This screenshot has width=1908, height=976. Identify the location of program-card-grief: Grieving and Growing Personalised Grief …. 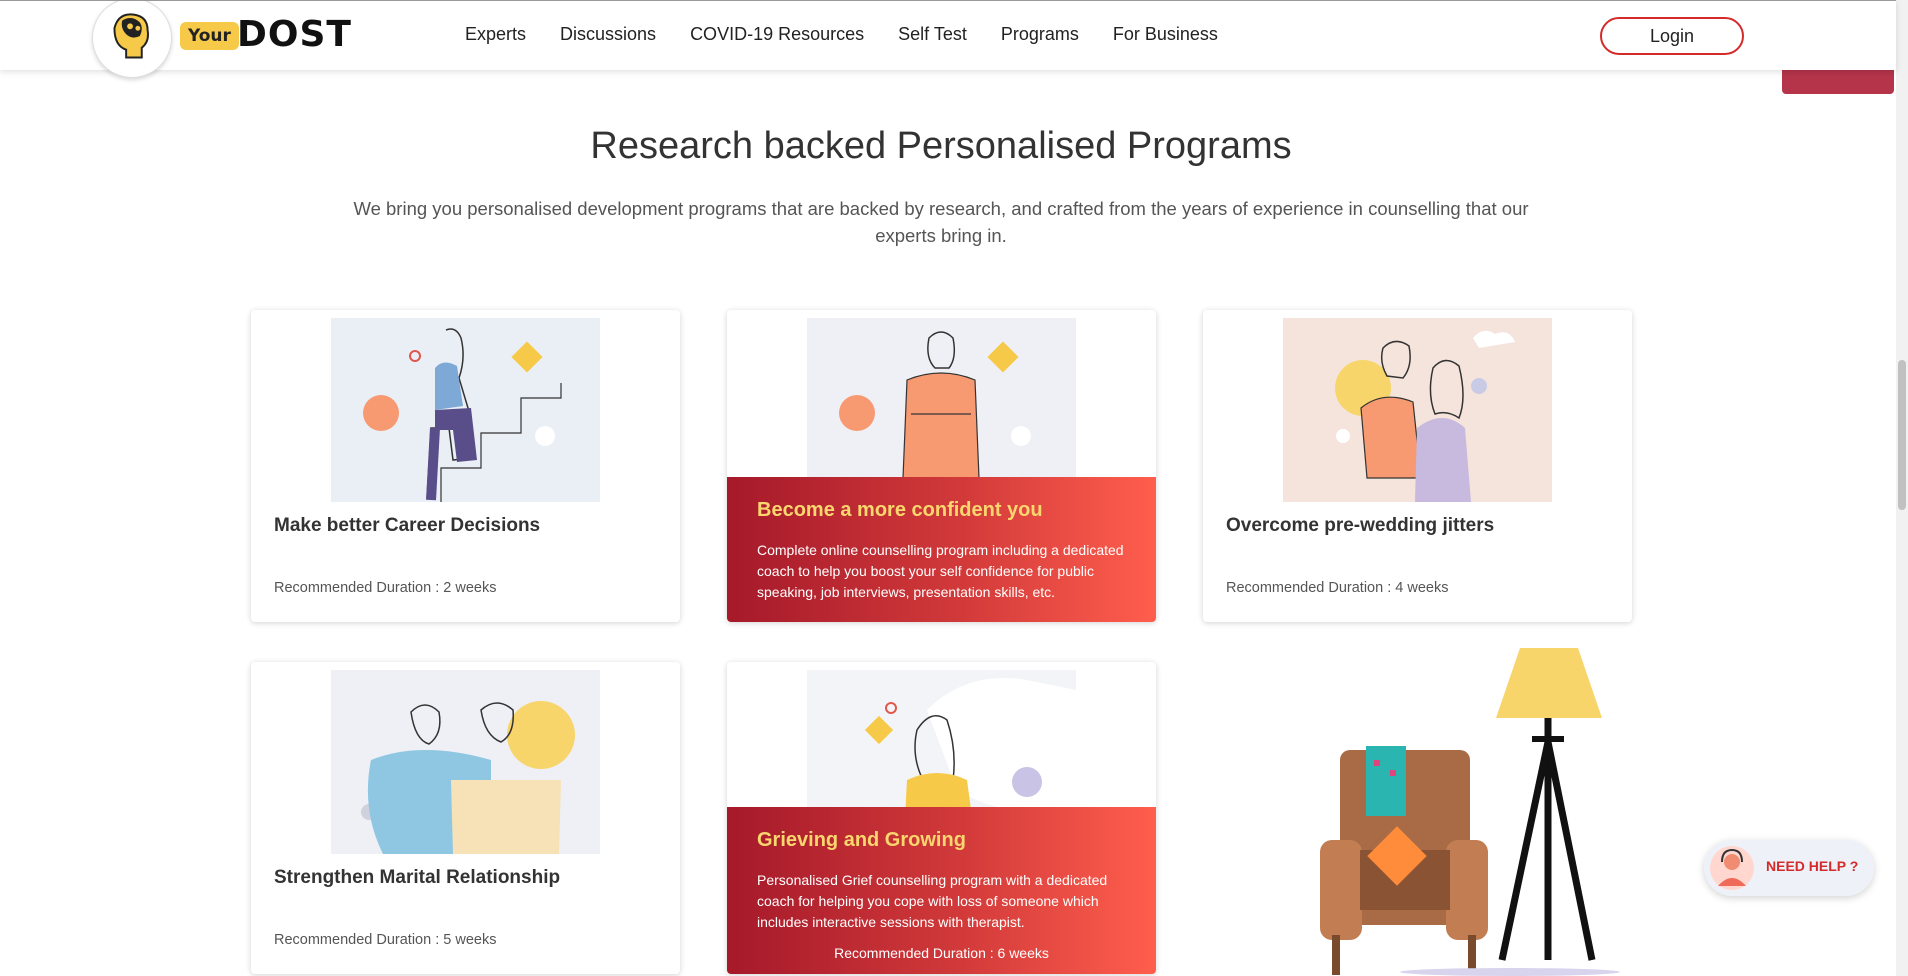
(941, 818).